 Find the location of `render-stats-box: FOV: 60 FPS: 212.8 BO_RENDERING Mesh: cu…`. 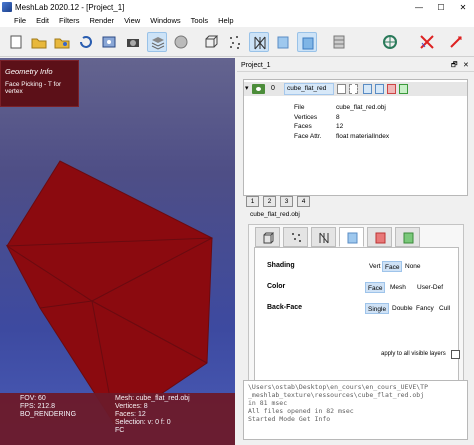

render-stats-box: FOV: 60 FPS: 212.8 BO_RENDERING Mesh: cu… is located at coordinates (117, 419).